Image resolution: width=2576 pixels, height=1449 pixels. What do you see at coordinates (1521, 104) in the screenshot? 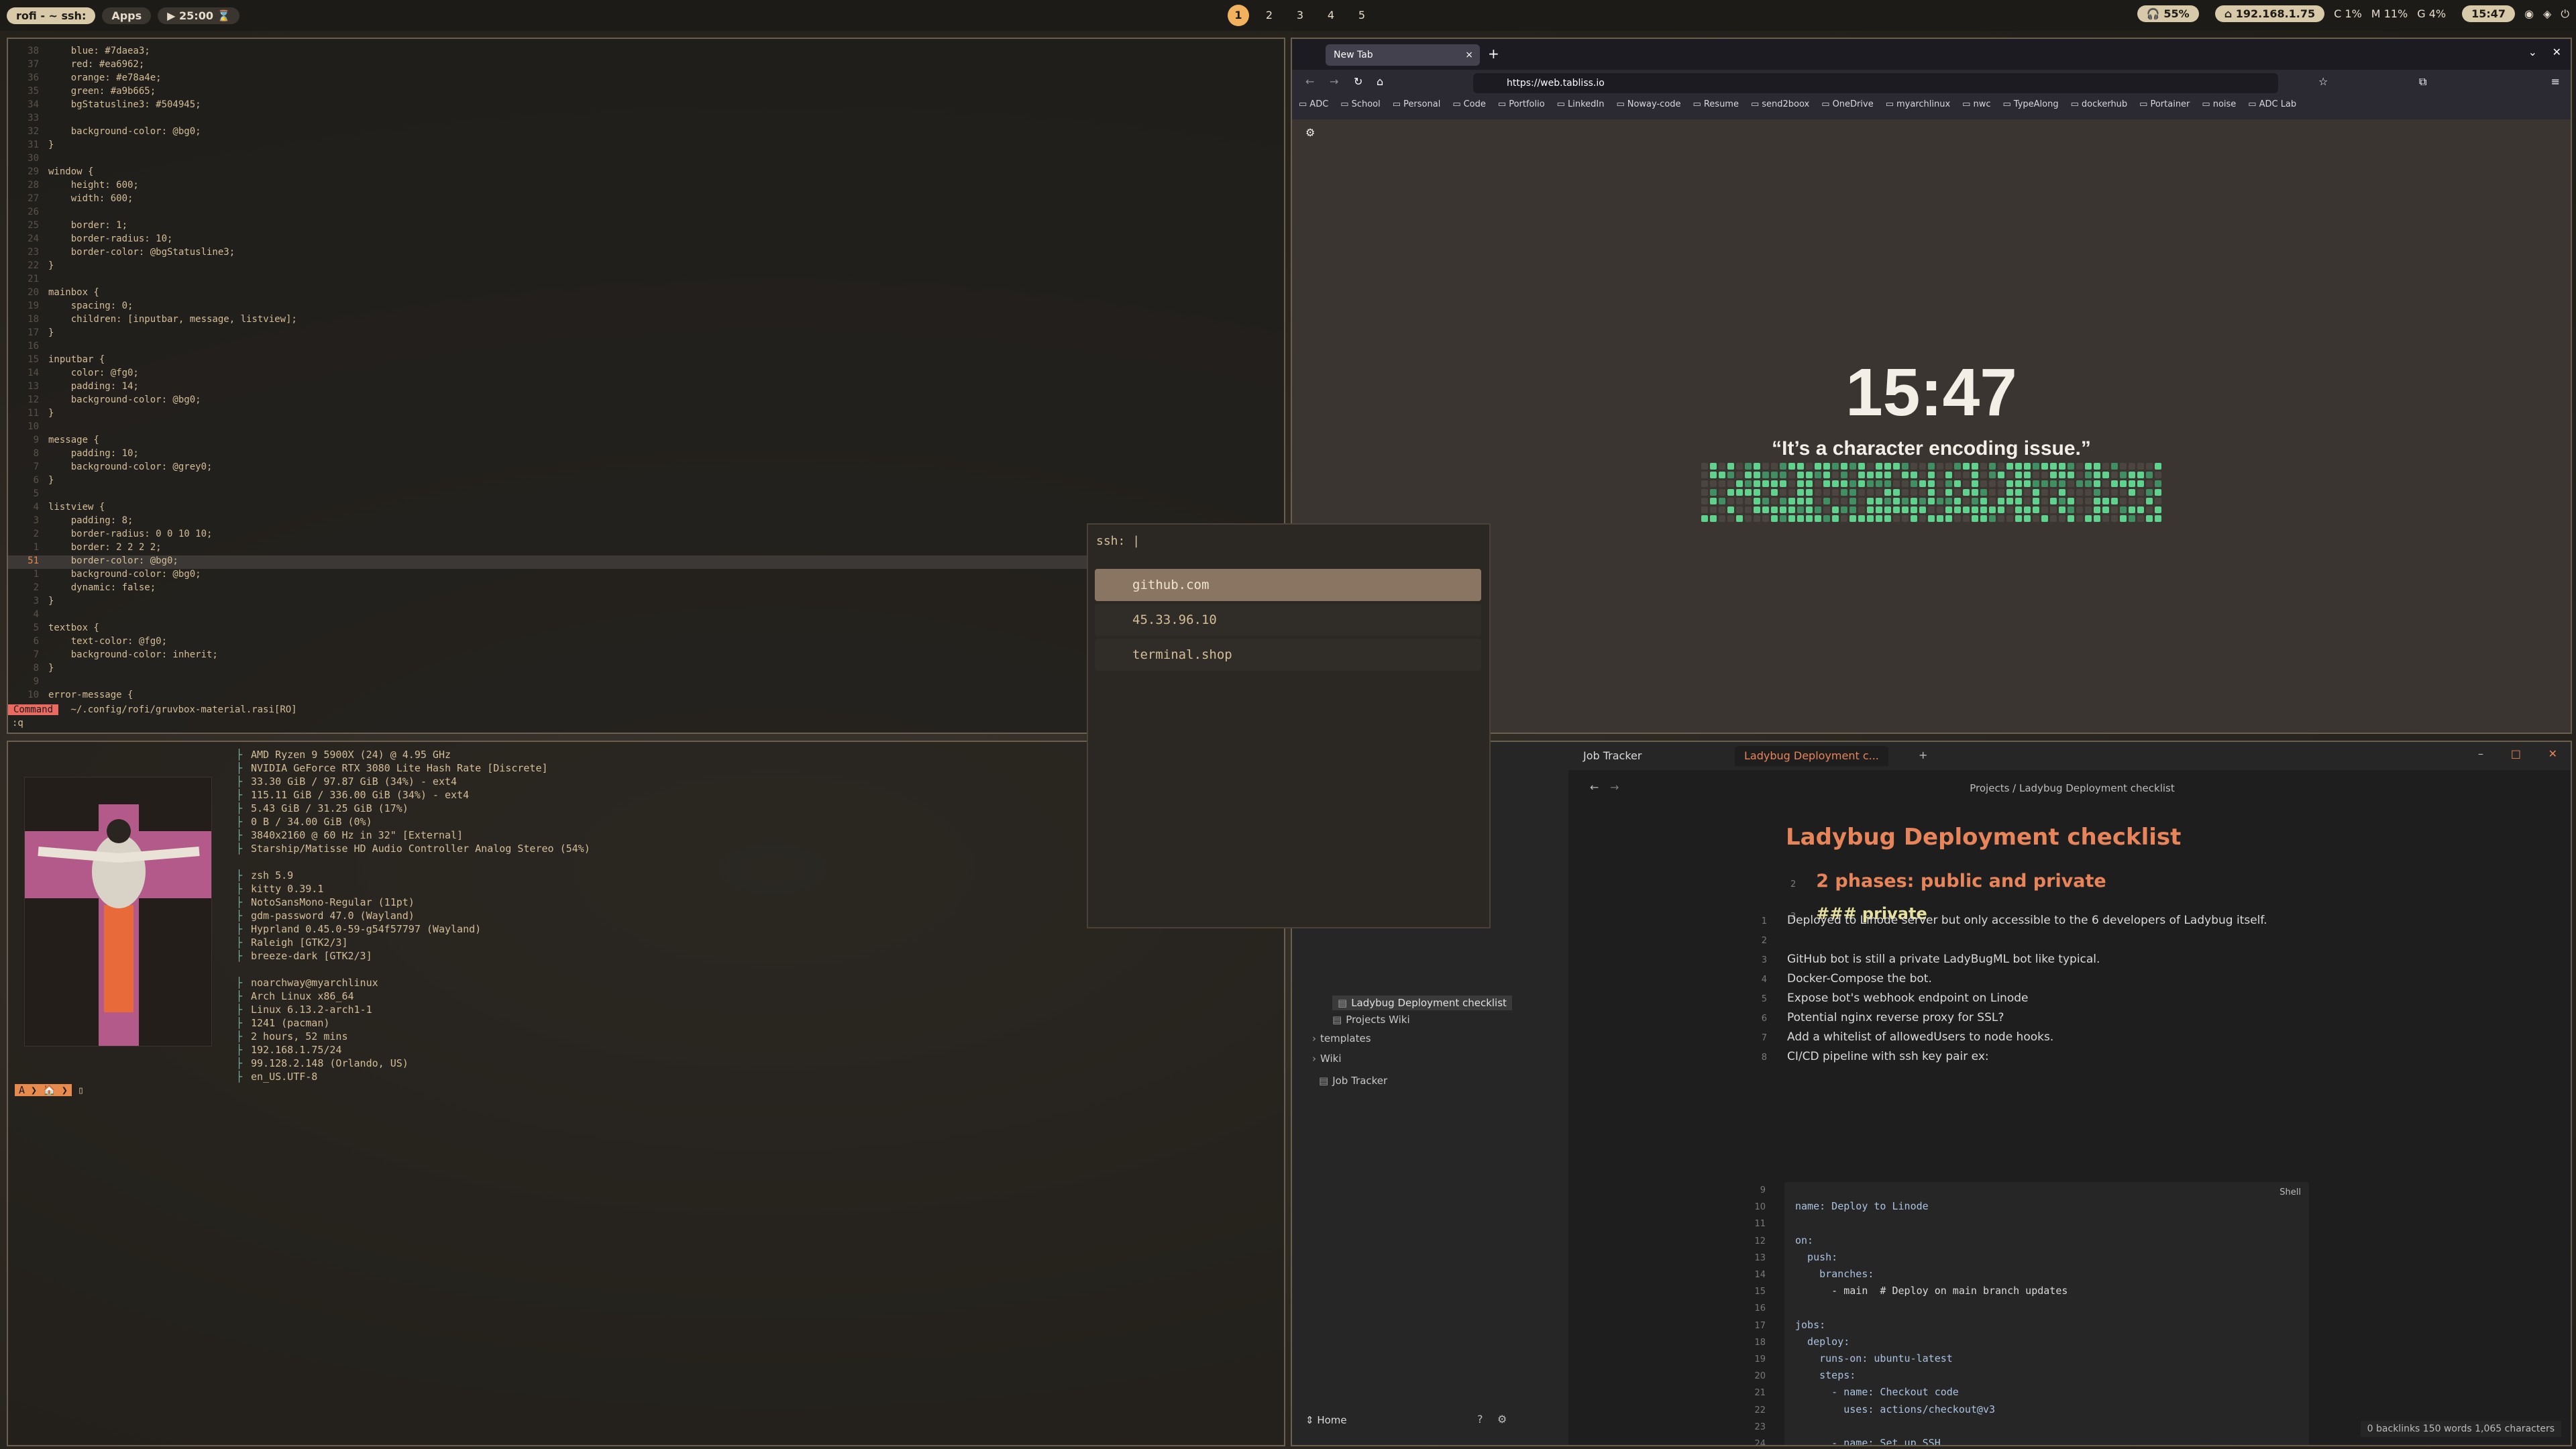
I see `bookmark-item: ▭ Portfolio` at bounding box center [1521, 104].